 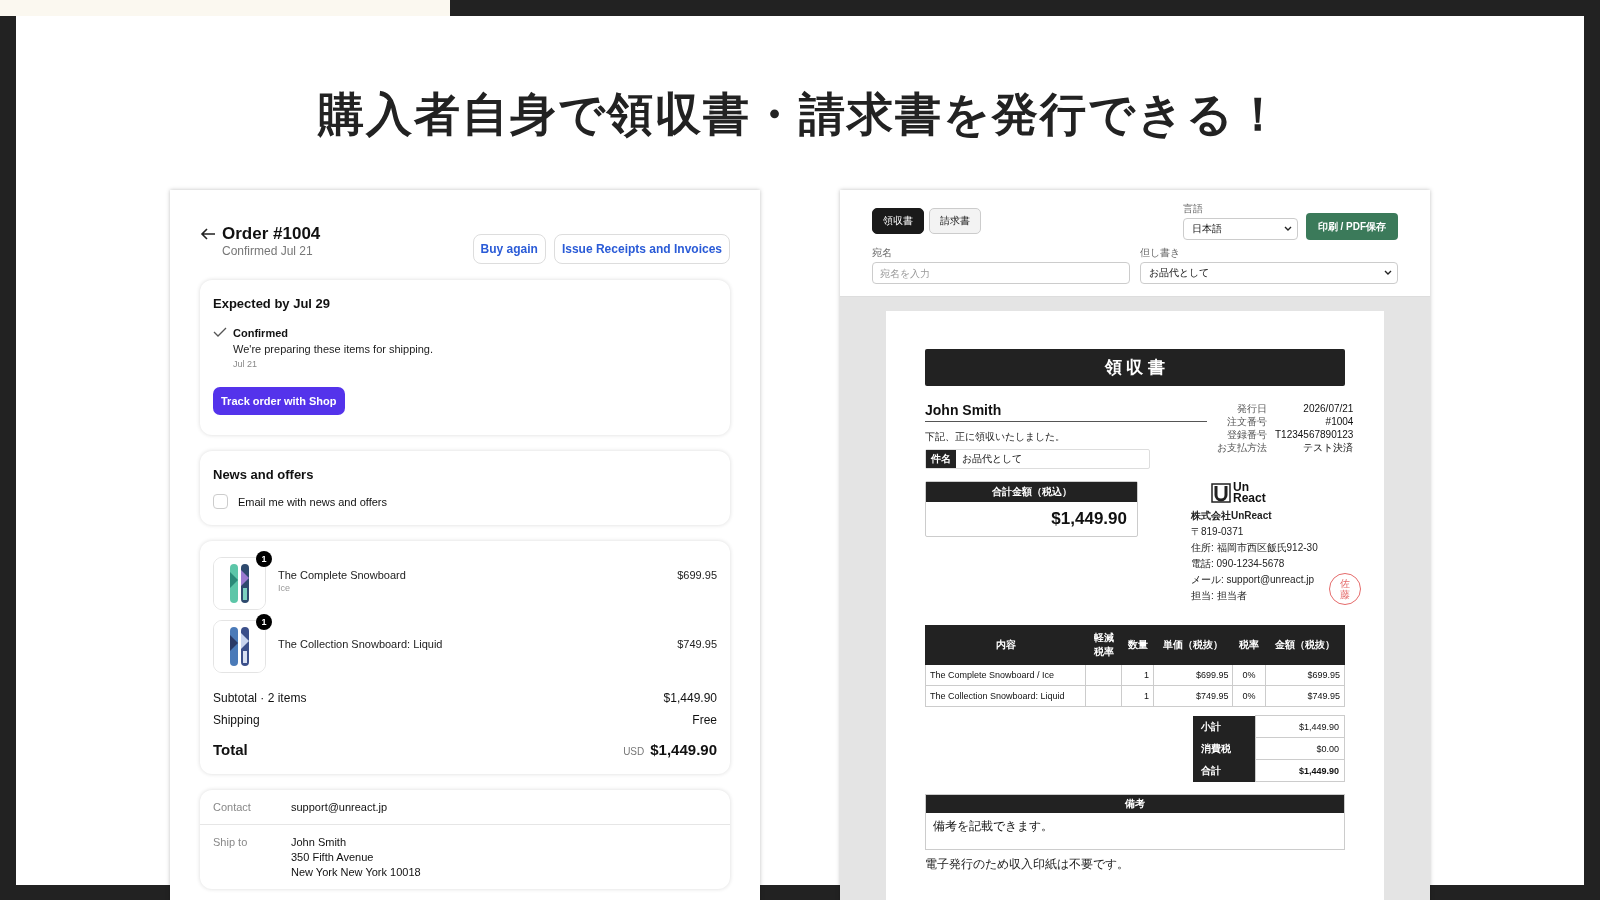 I want to click on totals-label: 合計, so click(x=1224, y=770).